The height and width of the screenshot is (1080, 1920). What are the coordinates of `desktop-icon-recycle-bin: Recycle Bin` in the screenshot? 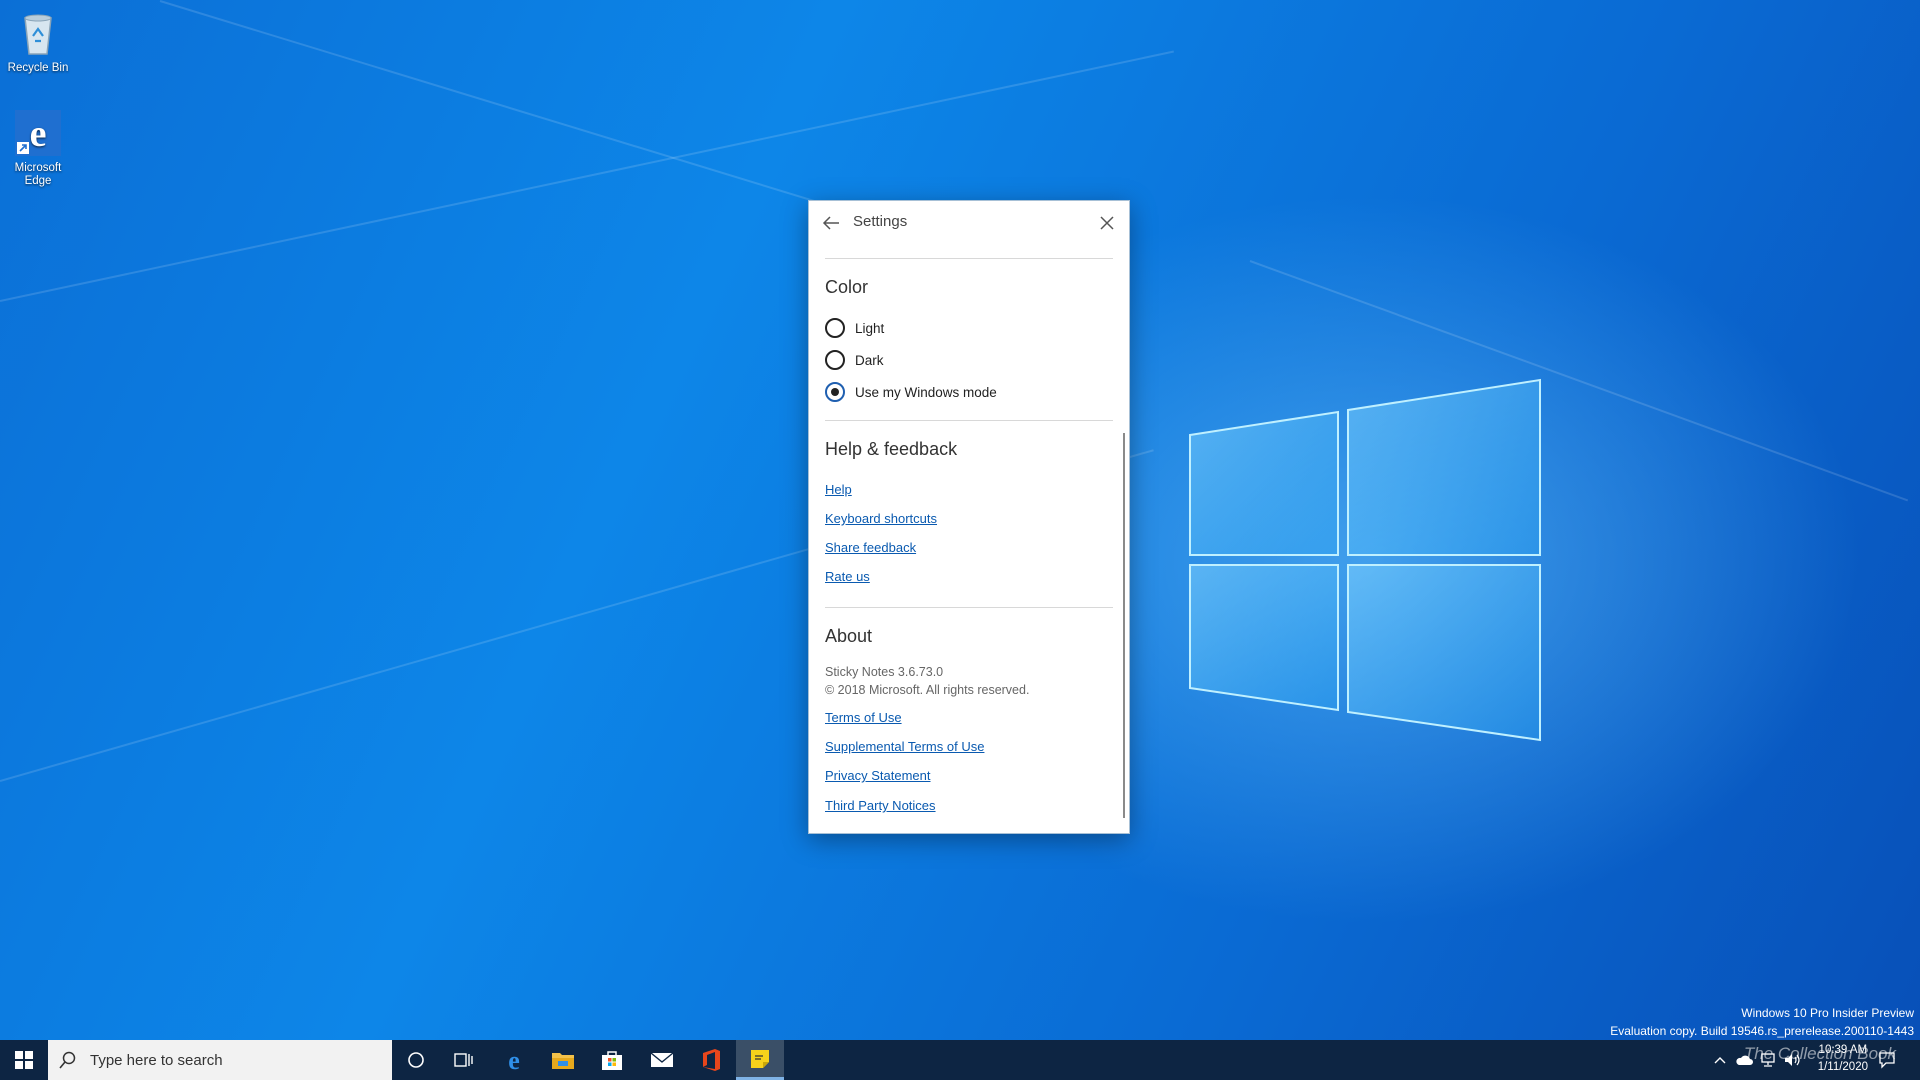 It's located at (38, 41).